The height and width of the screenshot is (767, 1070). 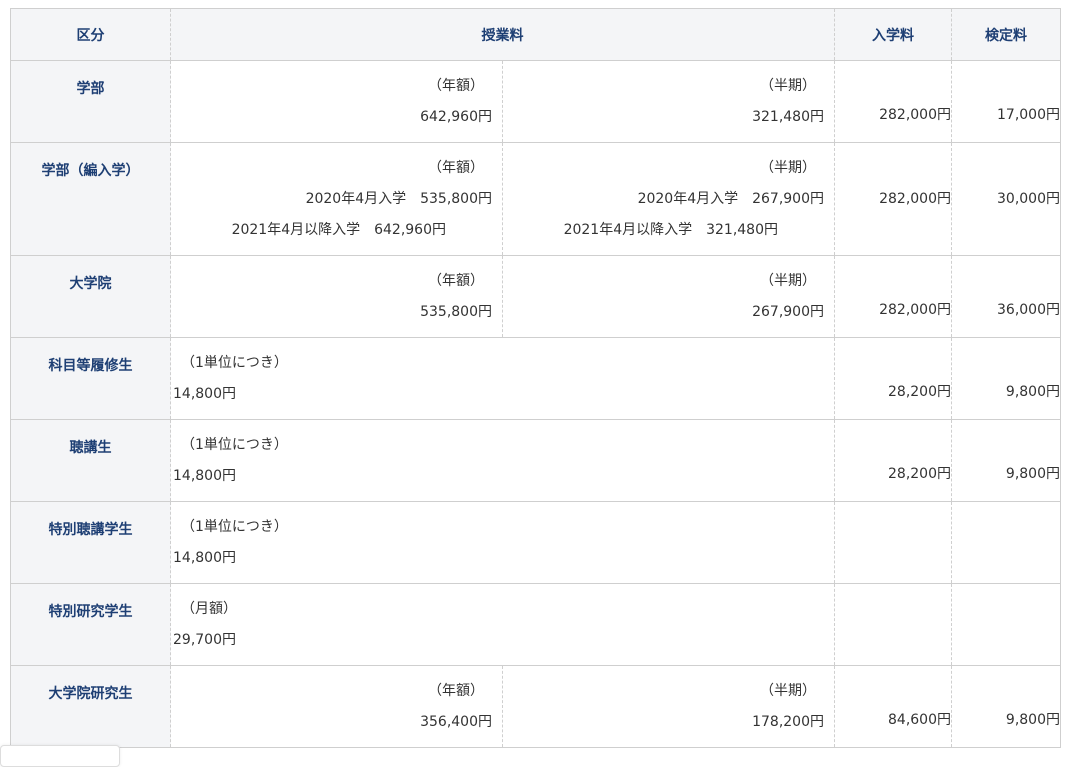 I want to click on row-category: 大学院研究生, so click(x=90, y=706).